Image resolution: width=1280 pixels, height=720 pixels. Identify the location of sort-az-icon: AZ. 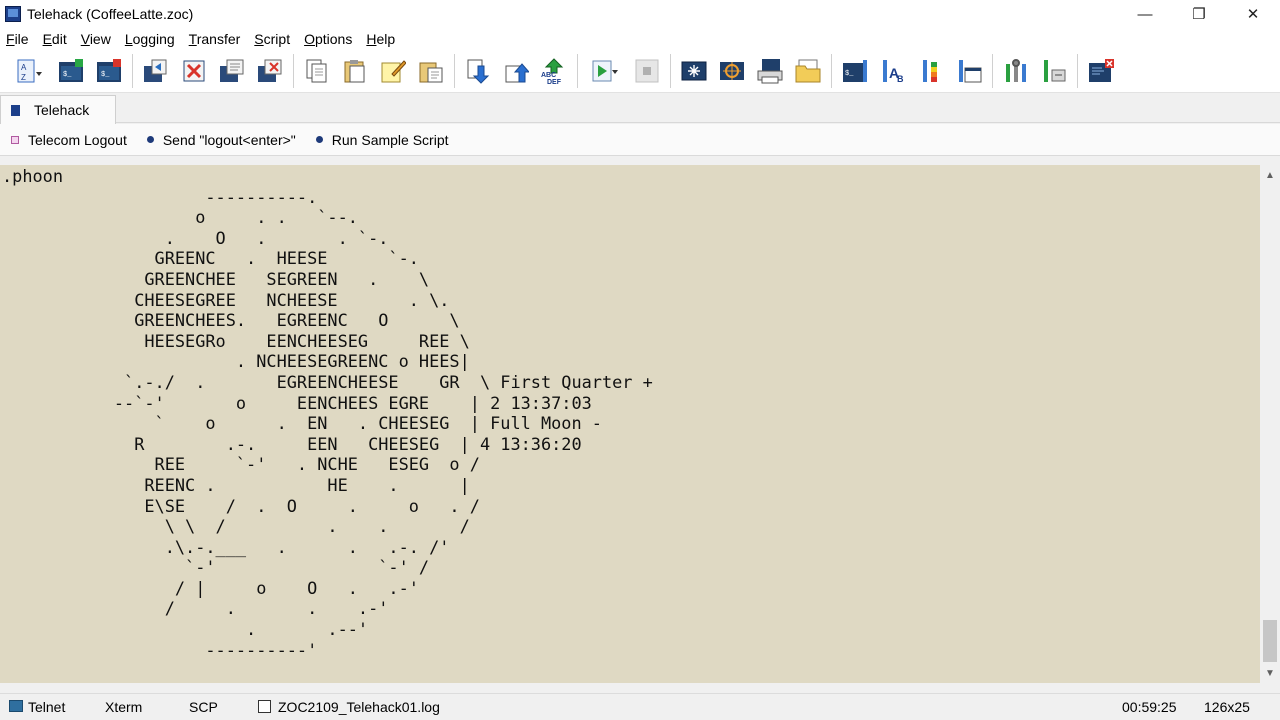
(29, 71).